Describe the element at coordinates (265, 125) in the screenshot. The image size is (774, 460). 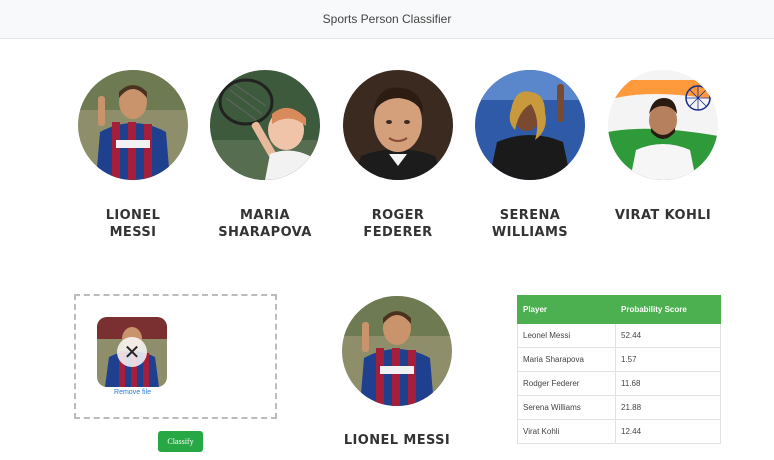
I see `sharapova-photo` at that location.